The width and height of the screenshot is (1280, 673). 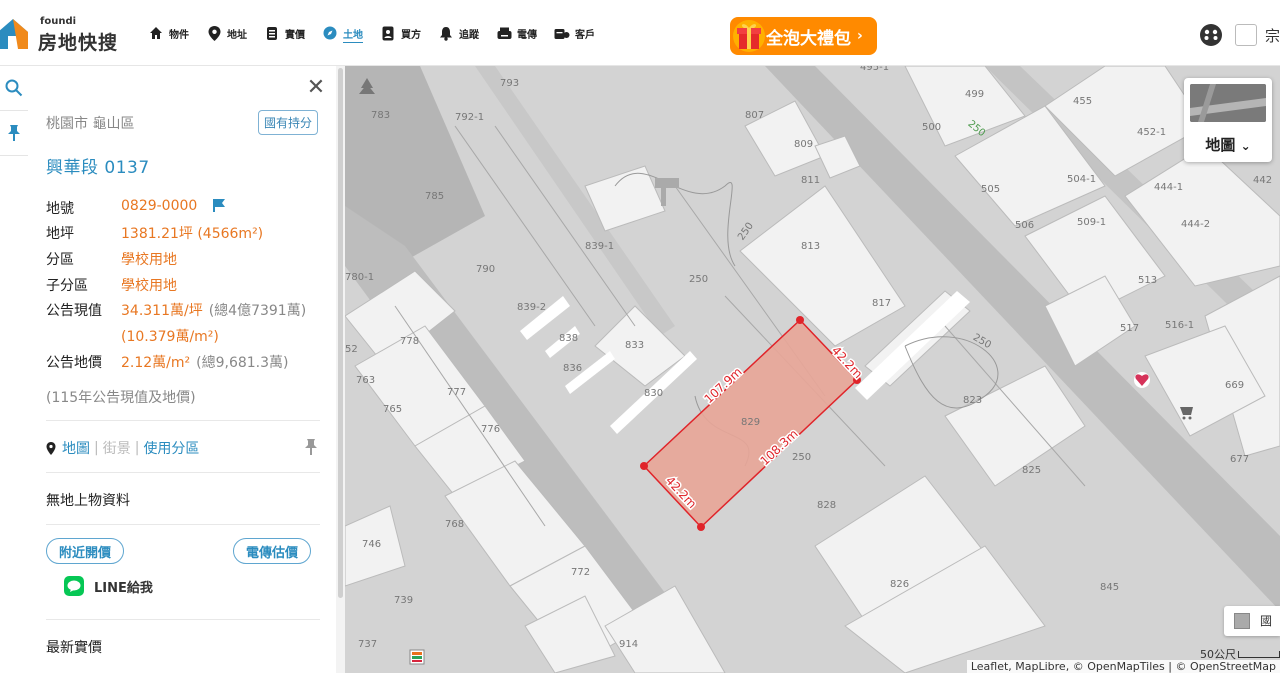 I want to click on nav-label: 實價, so click(x=295, y=35).